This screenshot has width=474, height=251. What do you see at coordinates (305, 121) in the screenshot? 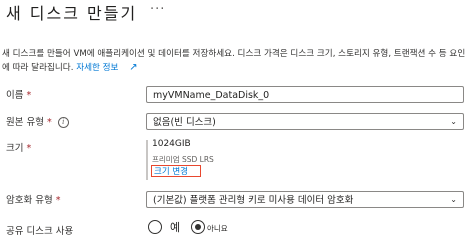
I see `source-type-dropdown: 없음(빈 디스크) ⌄` at bounding box center [305, 121].